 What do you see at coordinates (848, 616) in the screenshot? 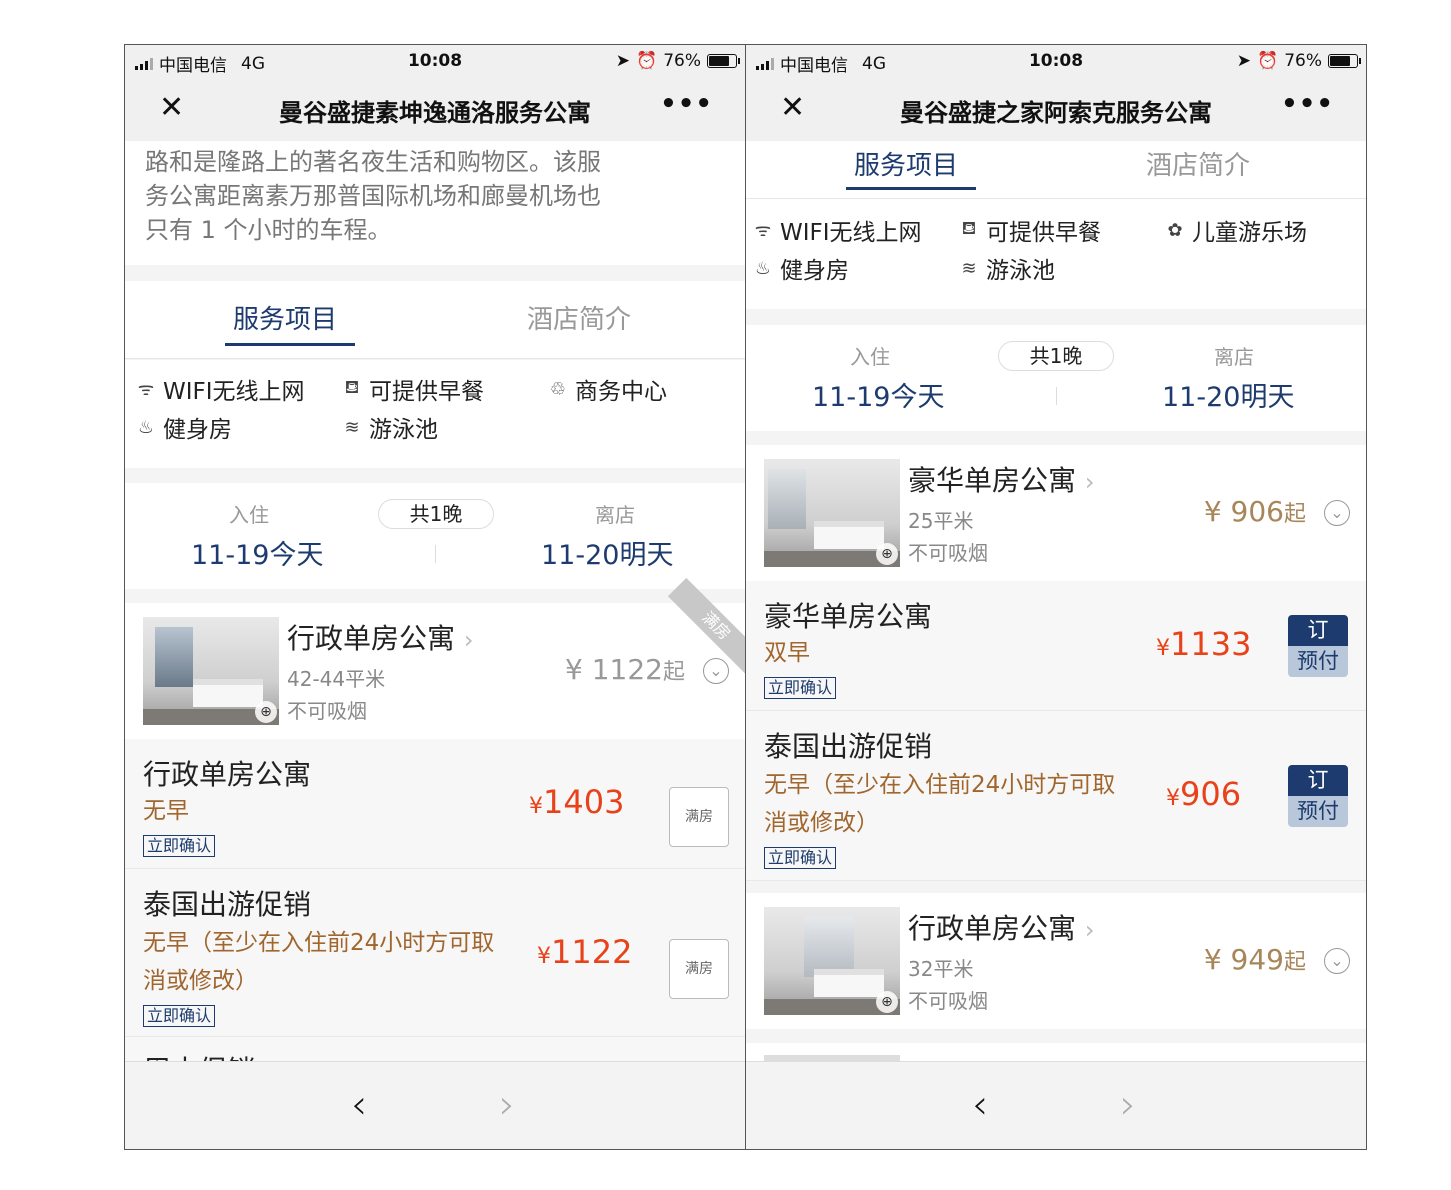
I see `rate-name: 豪华单房公寓` at bounding box center [848, 616].